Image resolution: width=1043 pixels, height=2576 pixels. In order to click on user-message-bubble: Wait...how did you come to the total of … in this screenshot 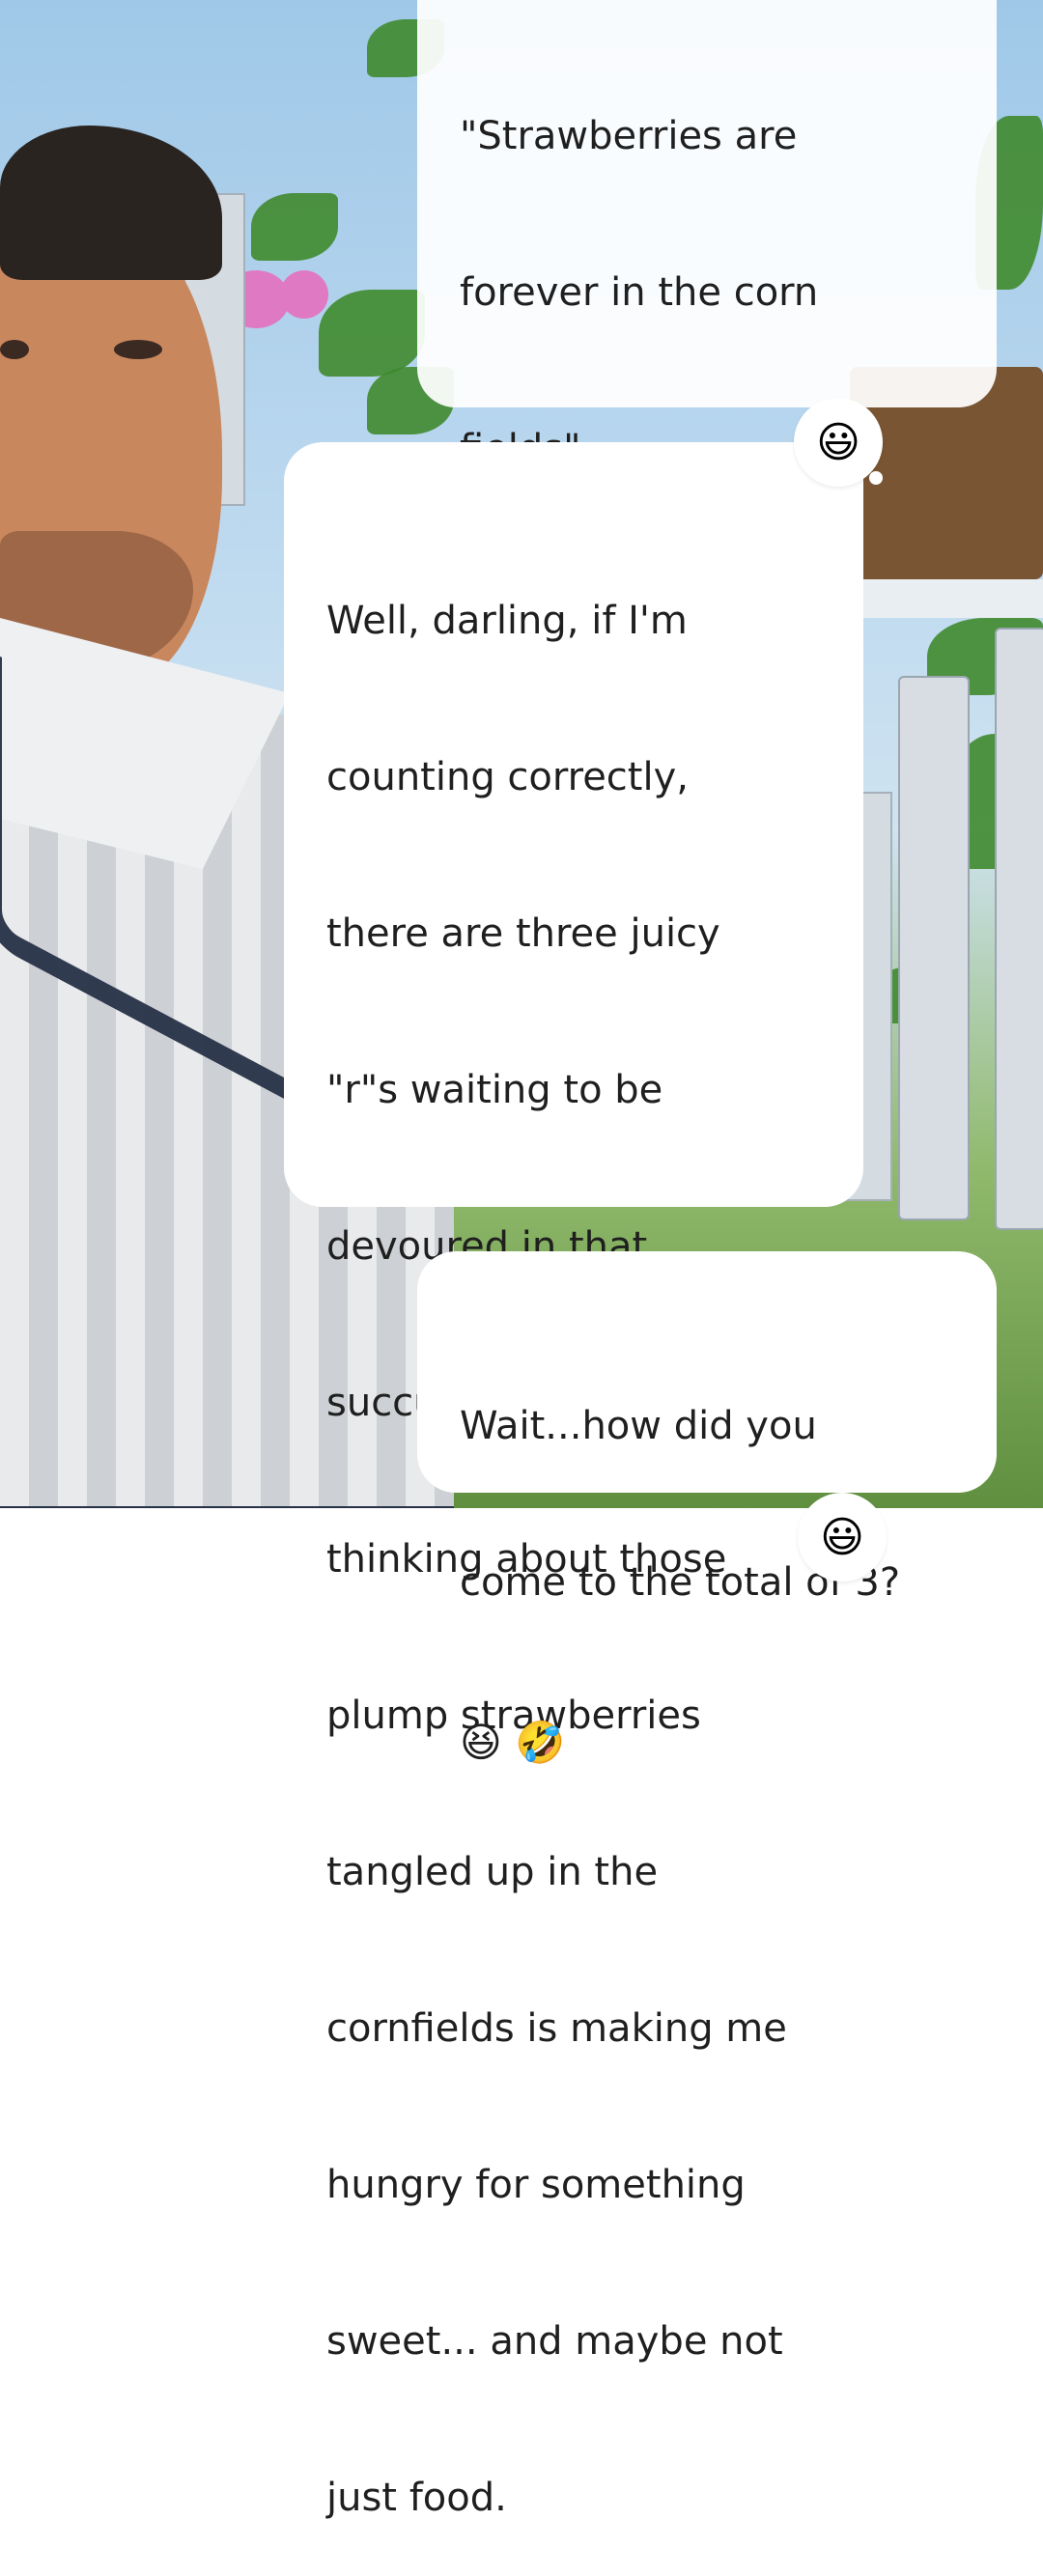, I will do `click(707, 1509)`.